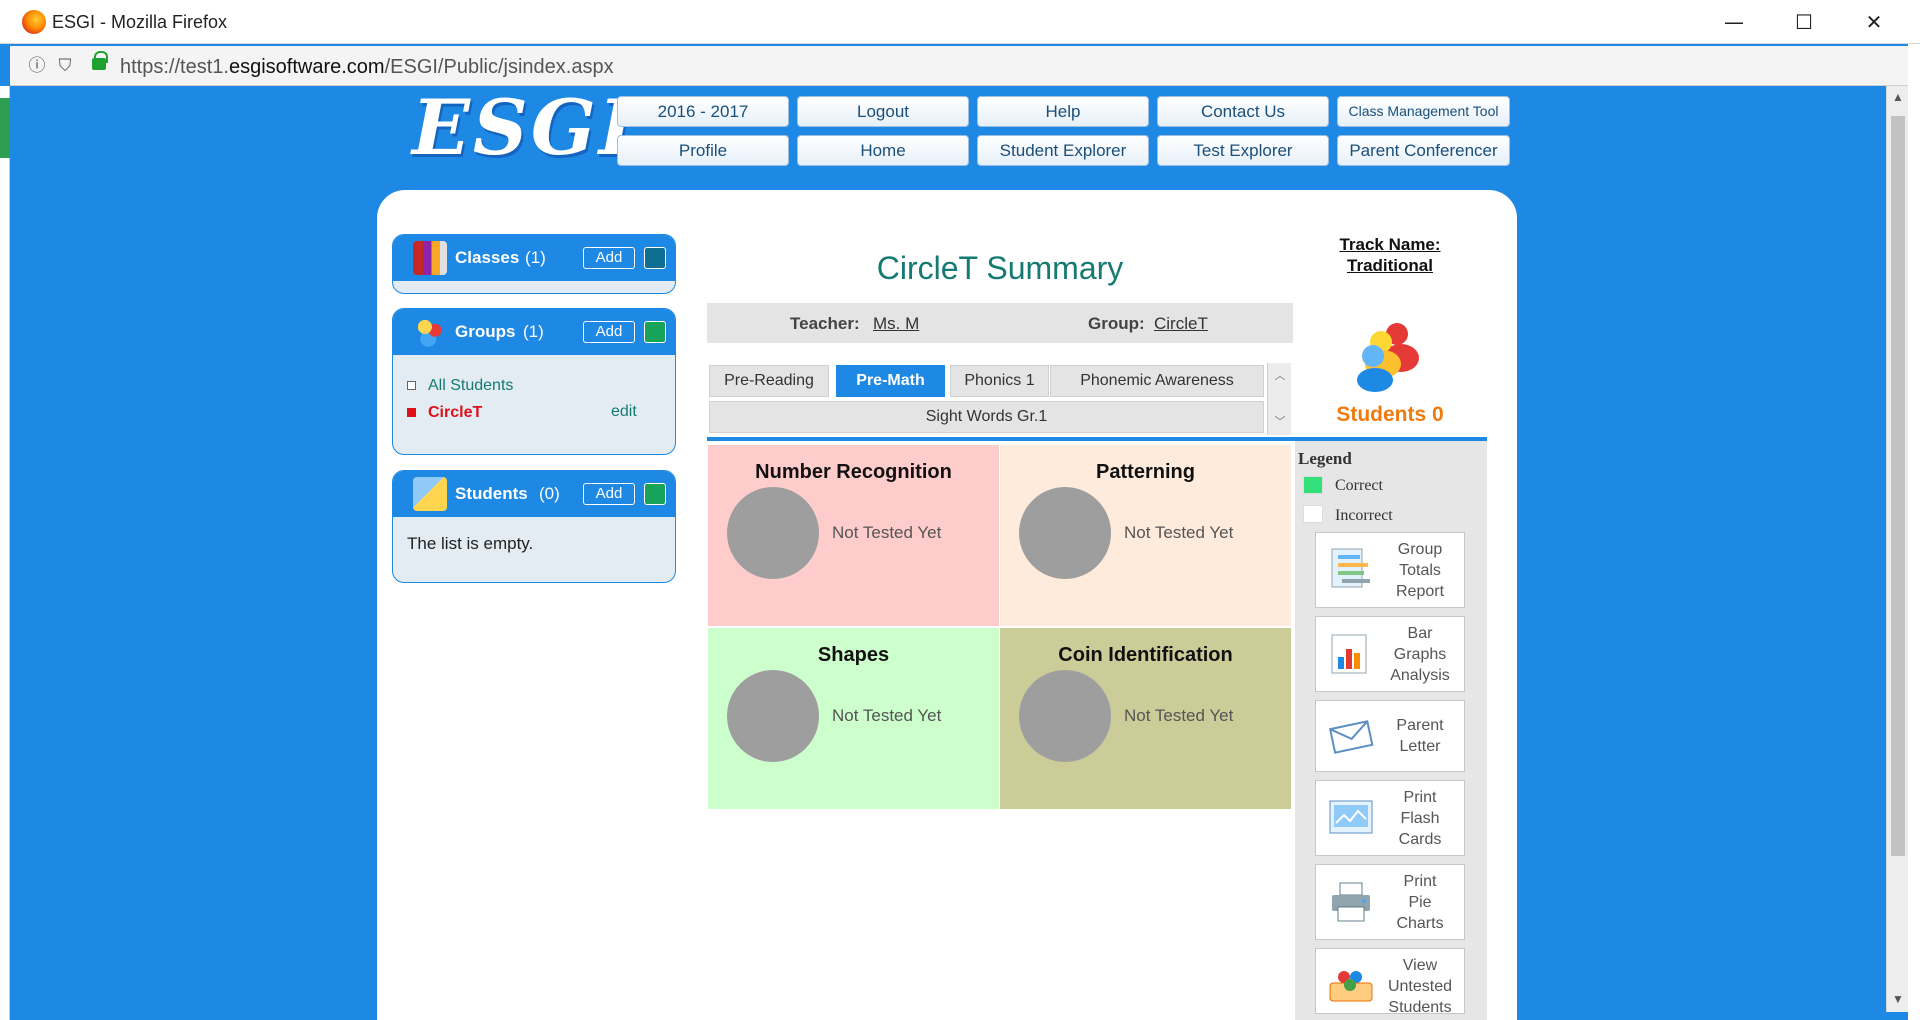 The height and width of the screenshot is (1020, 1920). What do you see at coordinates (534, 494) in the screenshot?
I see `students-header: Students (0) Add` at bounding box center [534, 494].